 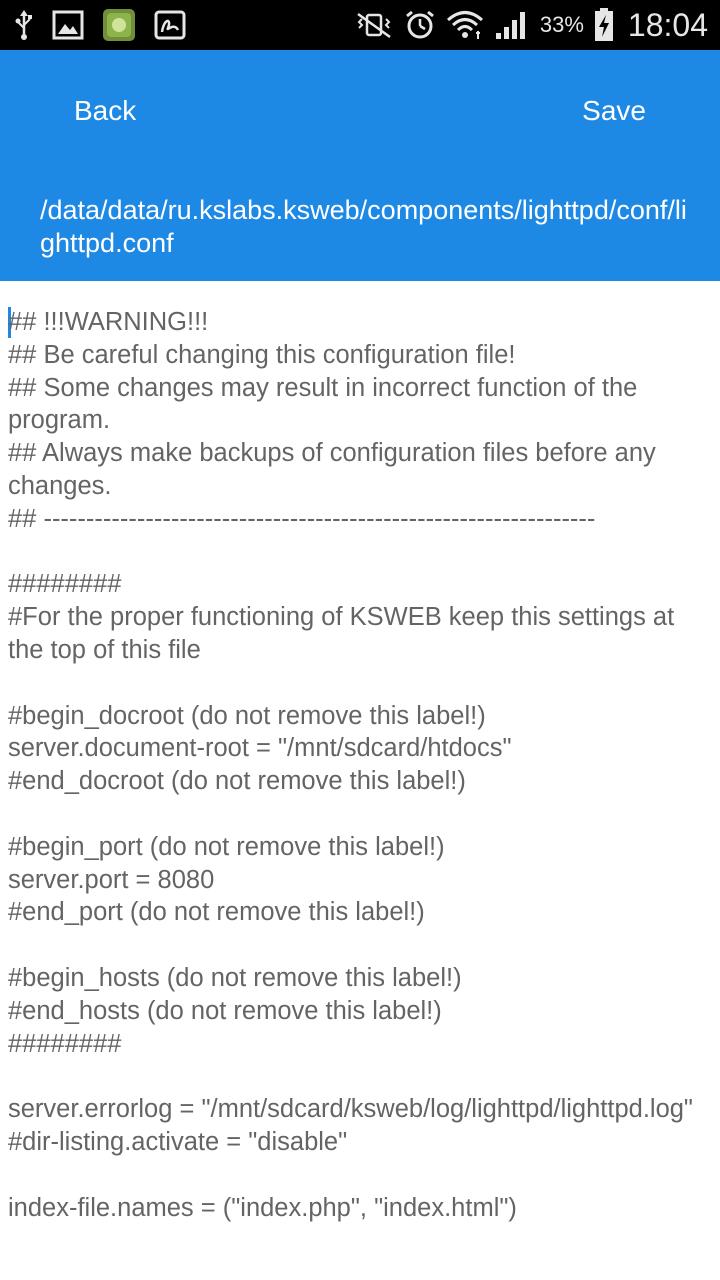 What do you see at coordinates (24, 25) in the screenshot?
I see `usb-icon` at bounding box center [24, 25].